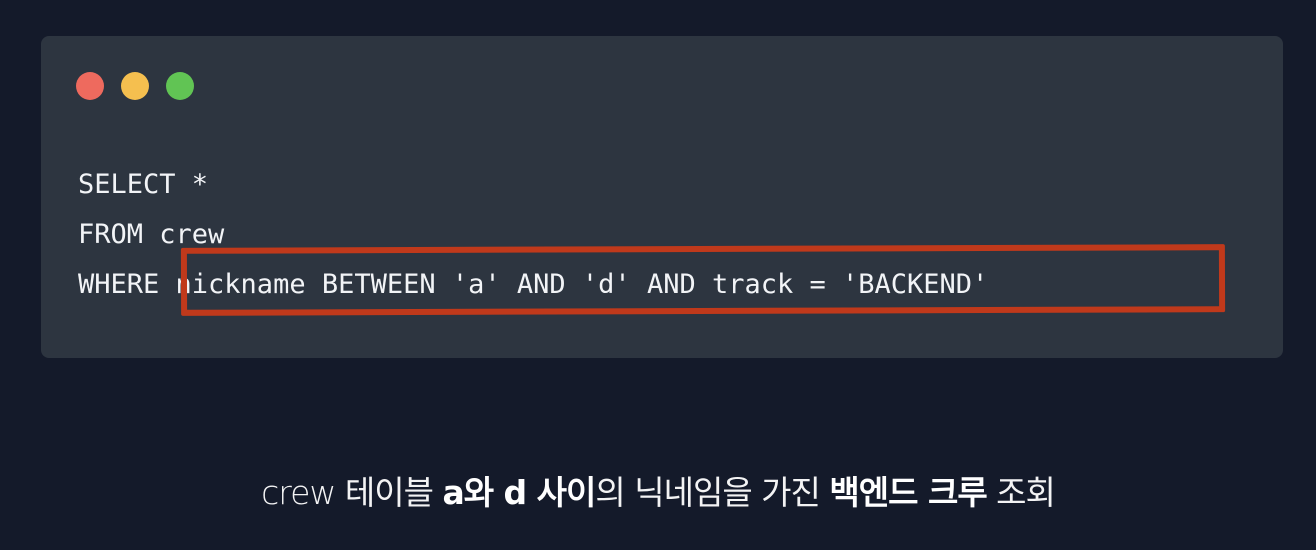 The image size is (1316, 550). I want to click on close-dot-icon, so click(90, 86).